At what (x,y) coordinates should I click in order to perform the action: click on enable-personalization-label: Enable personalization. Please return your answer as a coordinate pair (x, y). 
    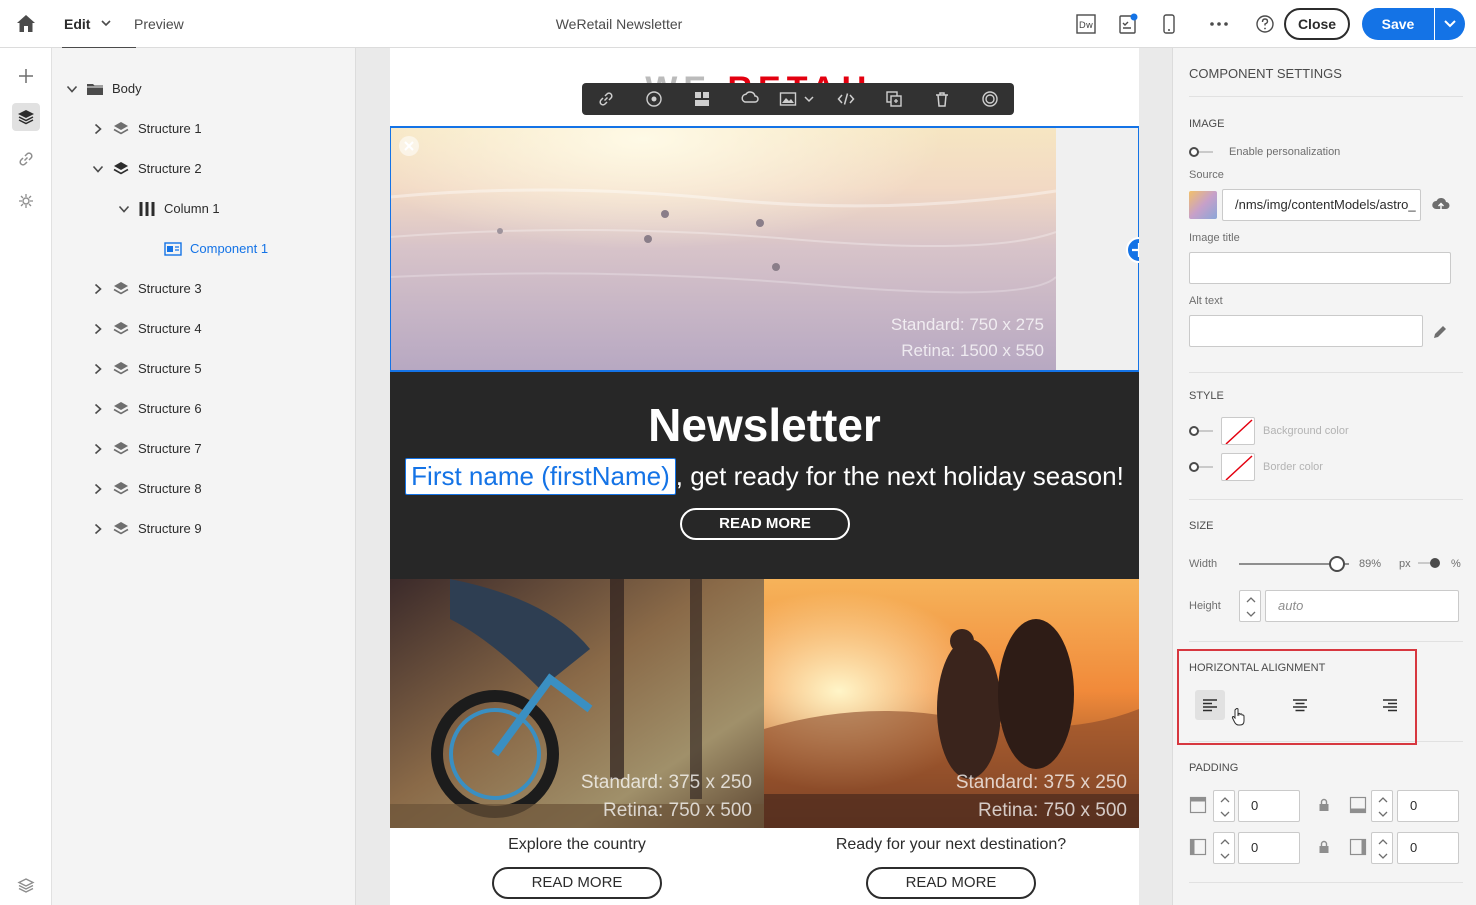
    Looking at the image, I should click on (1285, 152).